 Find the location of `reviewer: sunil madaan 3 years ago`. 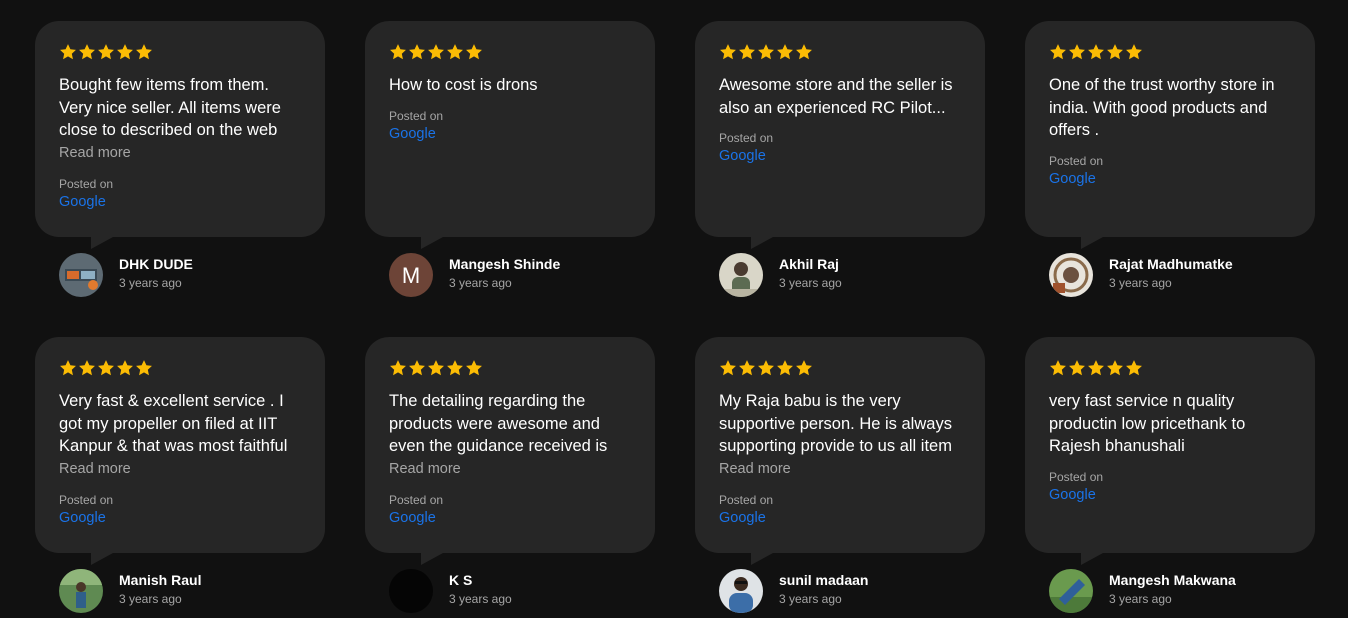

reviewer: sunil madaan 3 years ago is located at coordinates (793, 591).